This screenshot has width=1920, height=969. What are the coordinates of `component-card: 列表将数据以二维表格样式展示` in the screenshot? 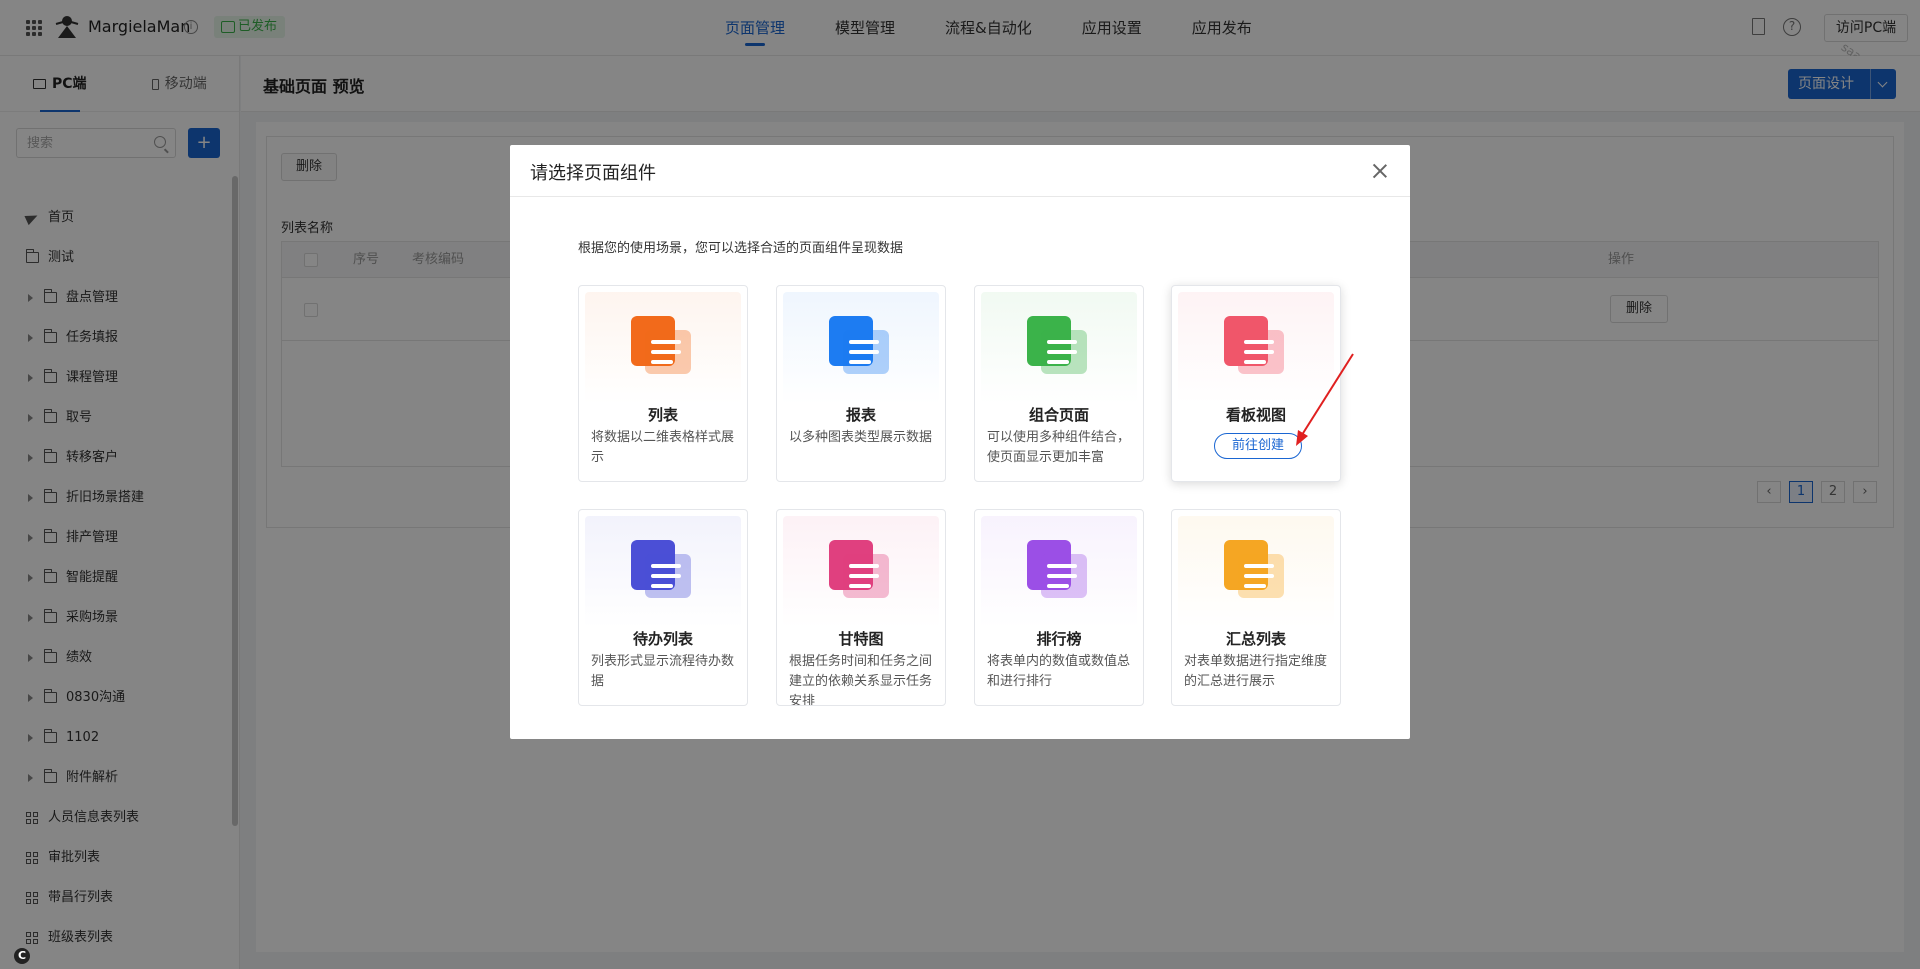 It's located at (663, 383).